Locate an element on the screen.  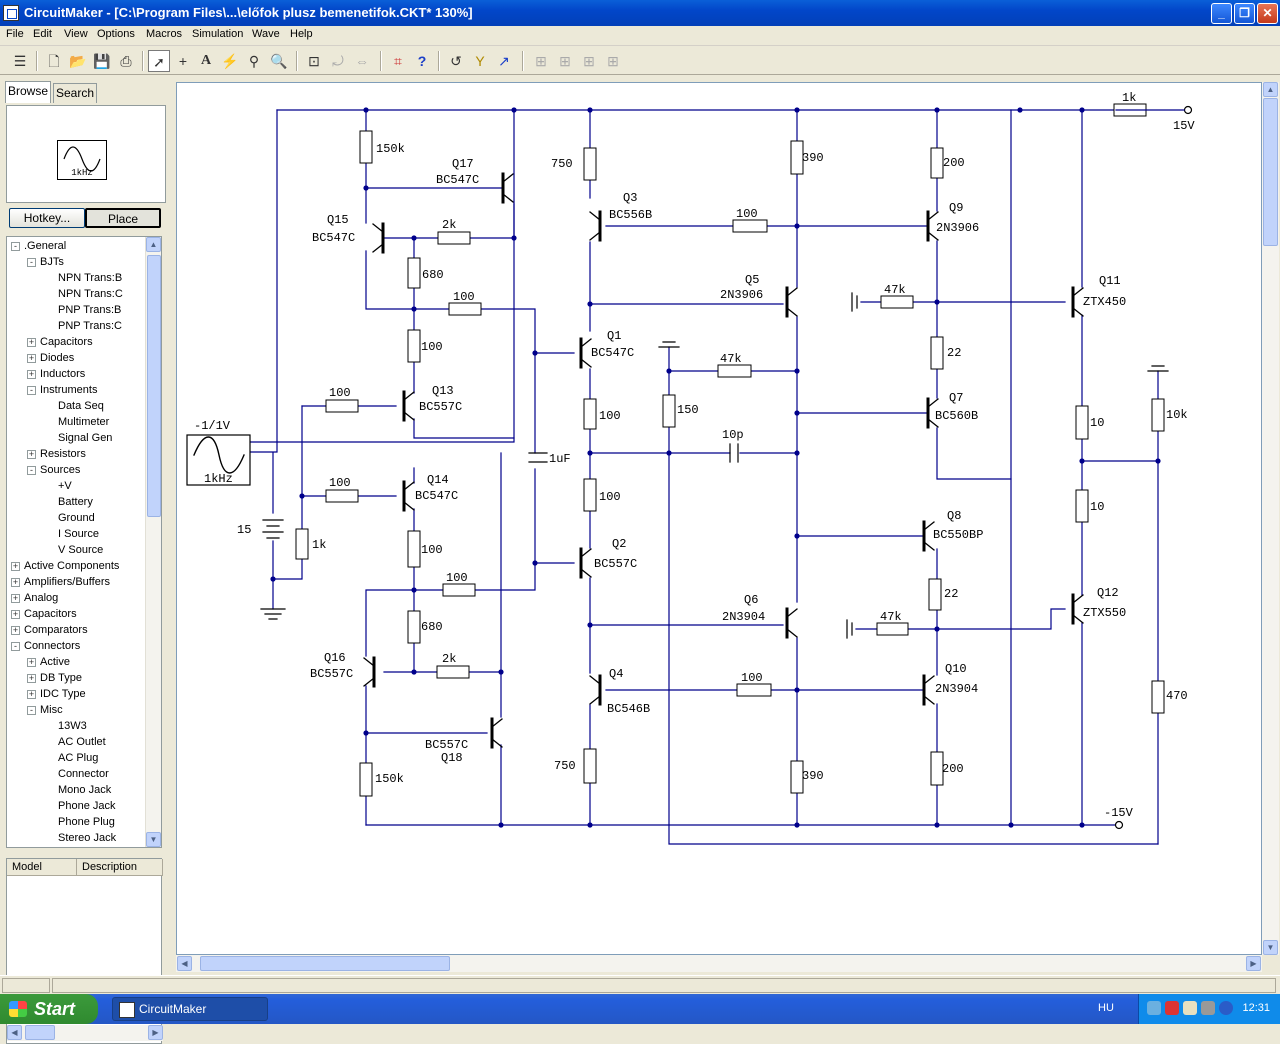
maximize-button: ❐ is located at coordinates (1244, 13).